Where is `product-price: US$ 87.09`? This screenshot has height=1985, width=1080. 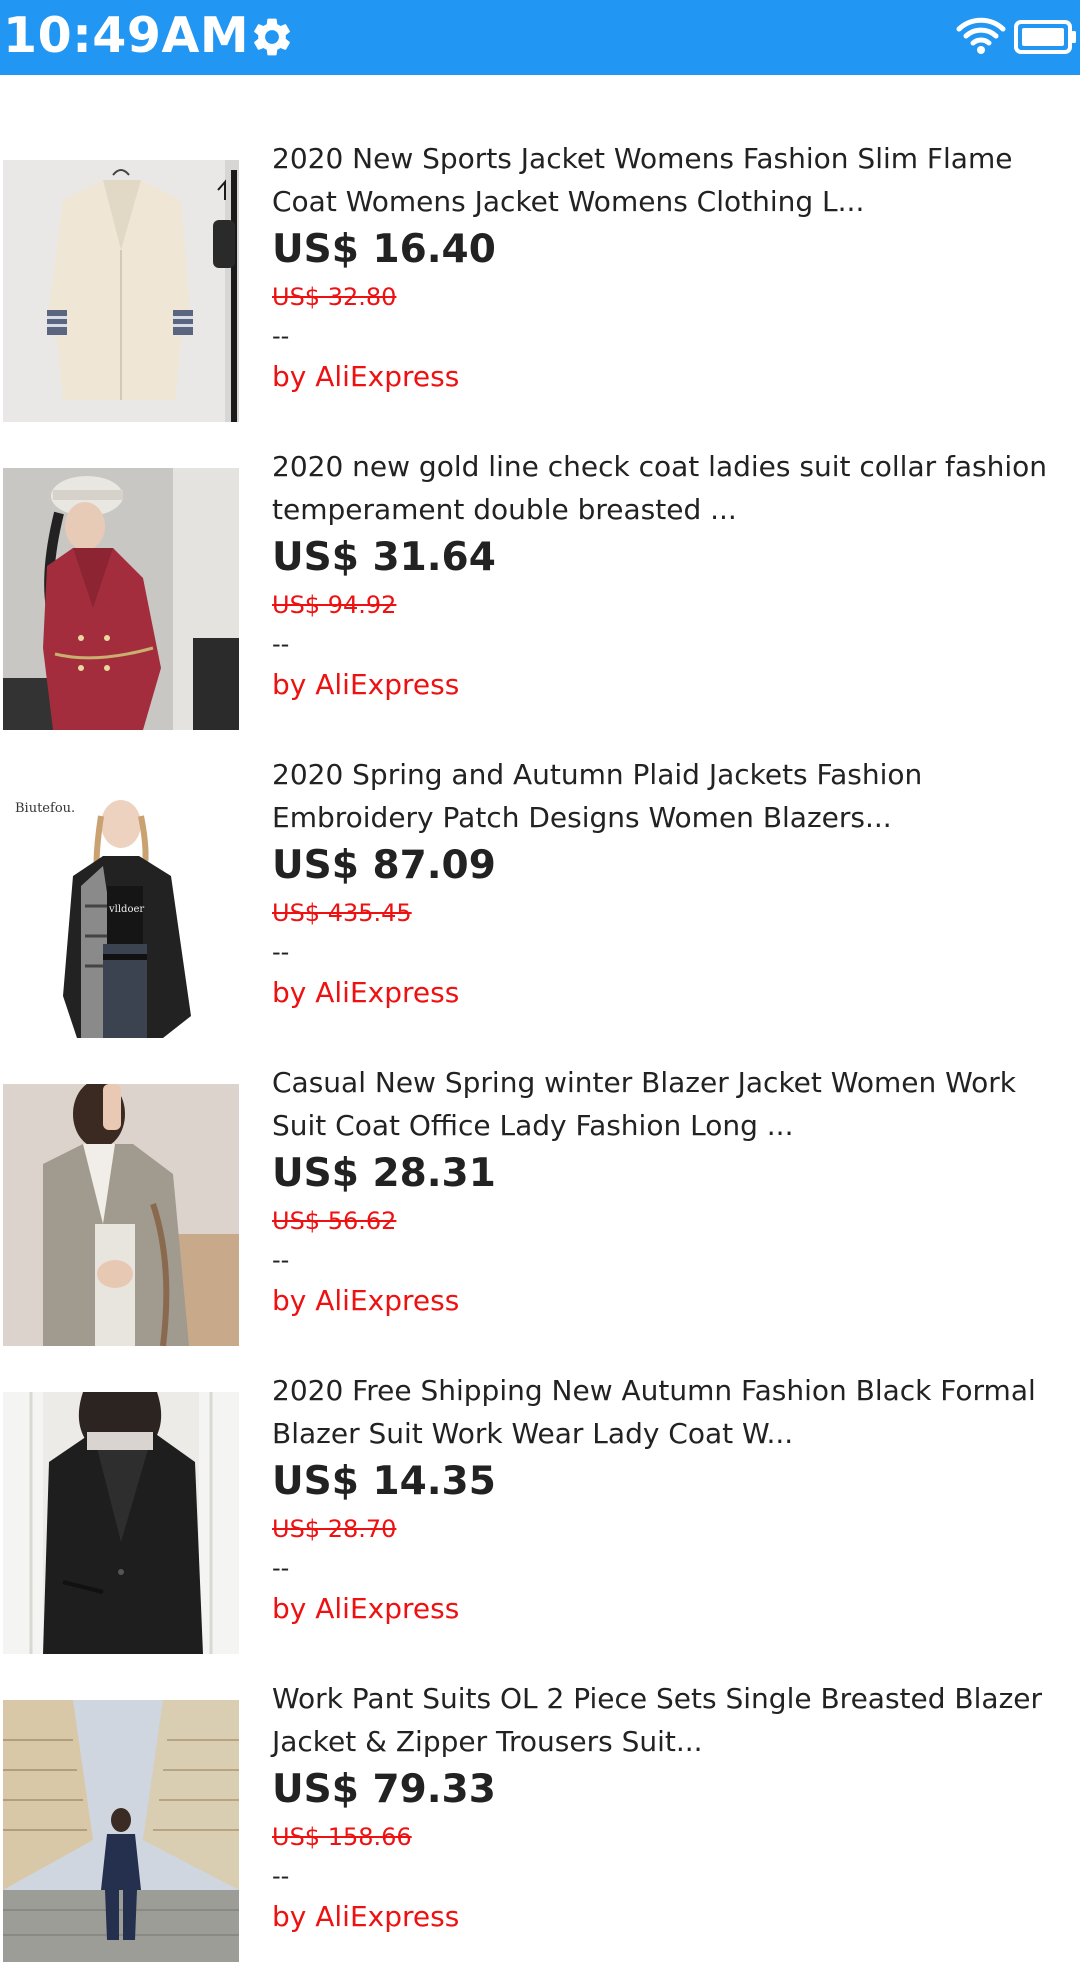
product-price: US$ 87.09 is located at coordinates (384, 865).